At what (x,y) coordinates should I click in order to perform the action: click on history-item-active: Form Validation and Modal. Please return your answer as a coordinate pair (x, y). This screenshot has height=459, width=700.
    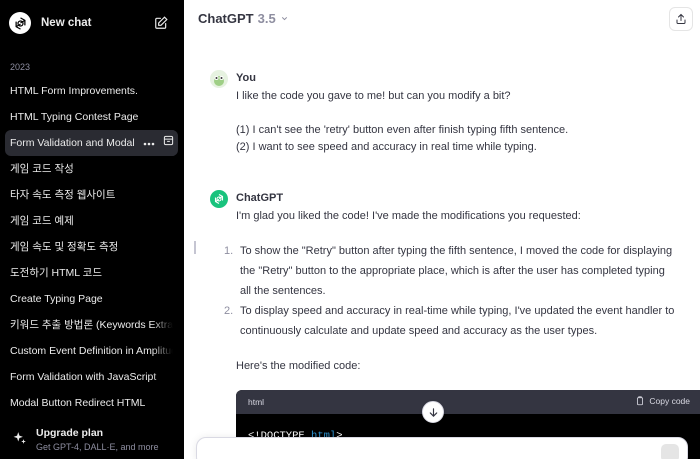
    Looking at the image, I should click on (91, 143).